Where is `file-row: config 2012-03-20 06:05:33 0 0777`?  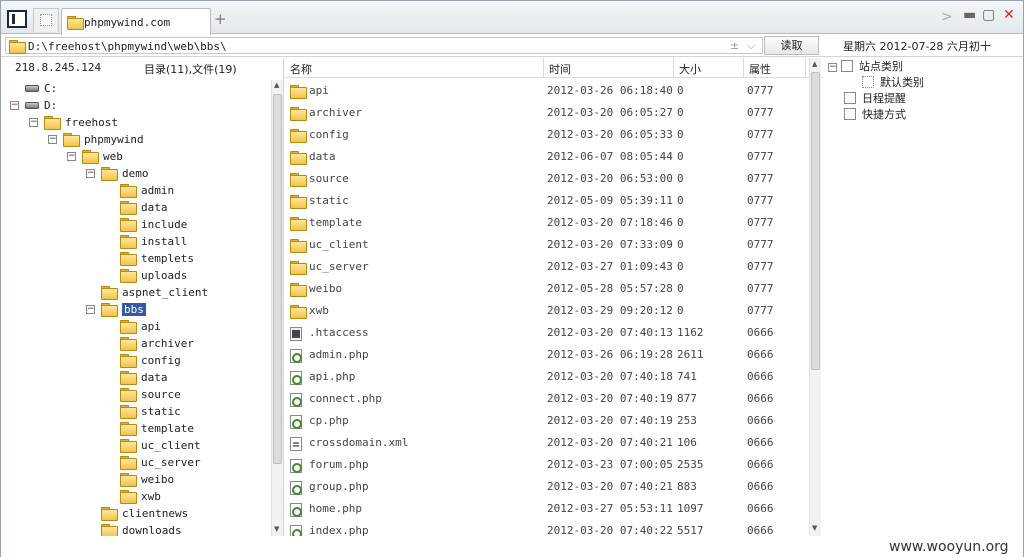
file-row: config 2012-03-20 06:05:33 0 0777 is located at coordinates (547, 135).